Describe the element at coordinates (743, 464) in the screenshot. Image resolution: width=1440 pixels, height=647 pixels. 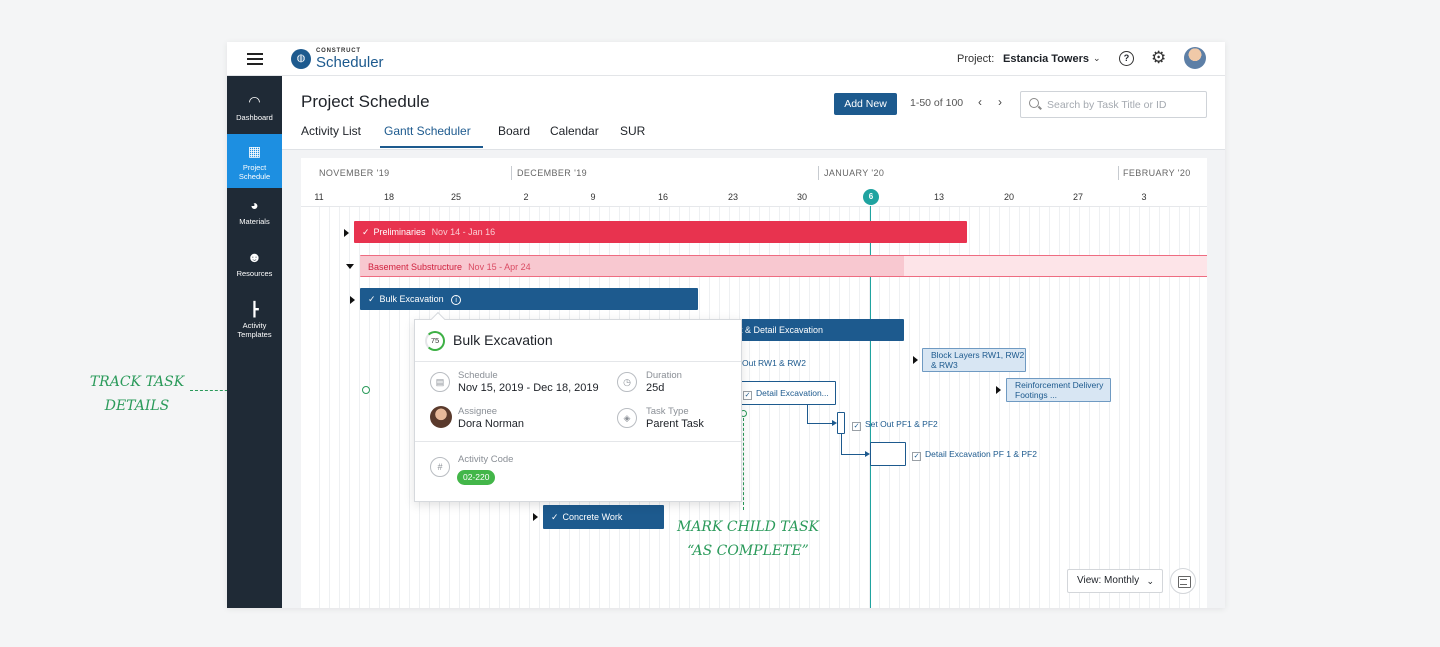
I see `annotation-connector-line` at that location.